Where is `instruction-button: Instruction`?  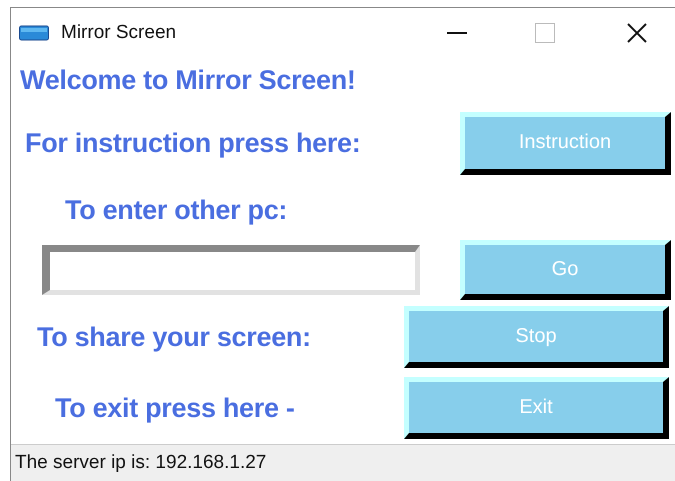 instruction-button: Instruction is located at coordinates (565, 143).